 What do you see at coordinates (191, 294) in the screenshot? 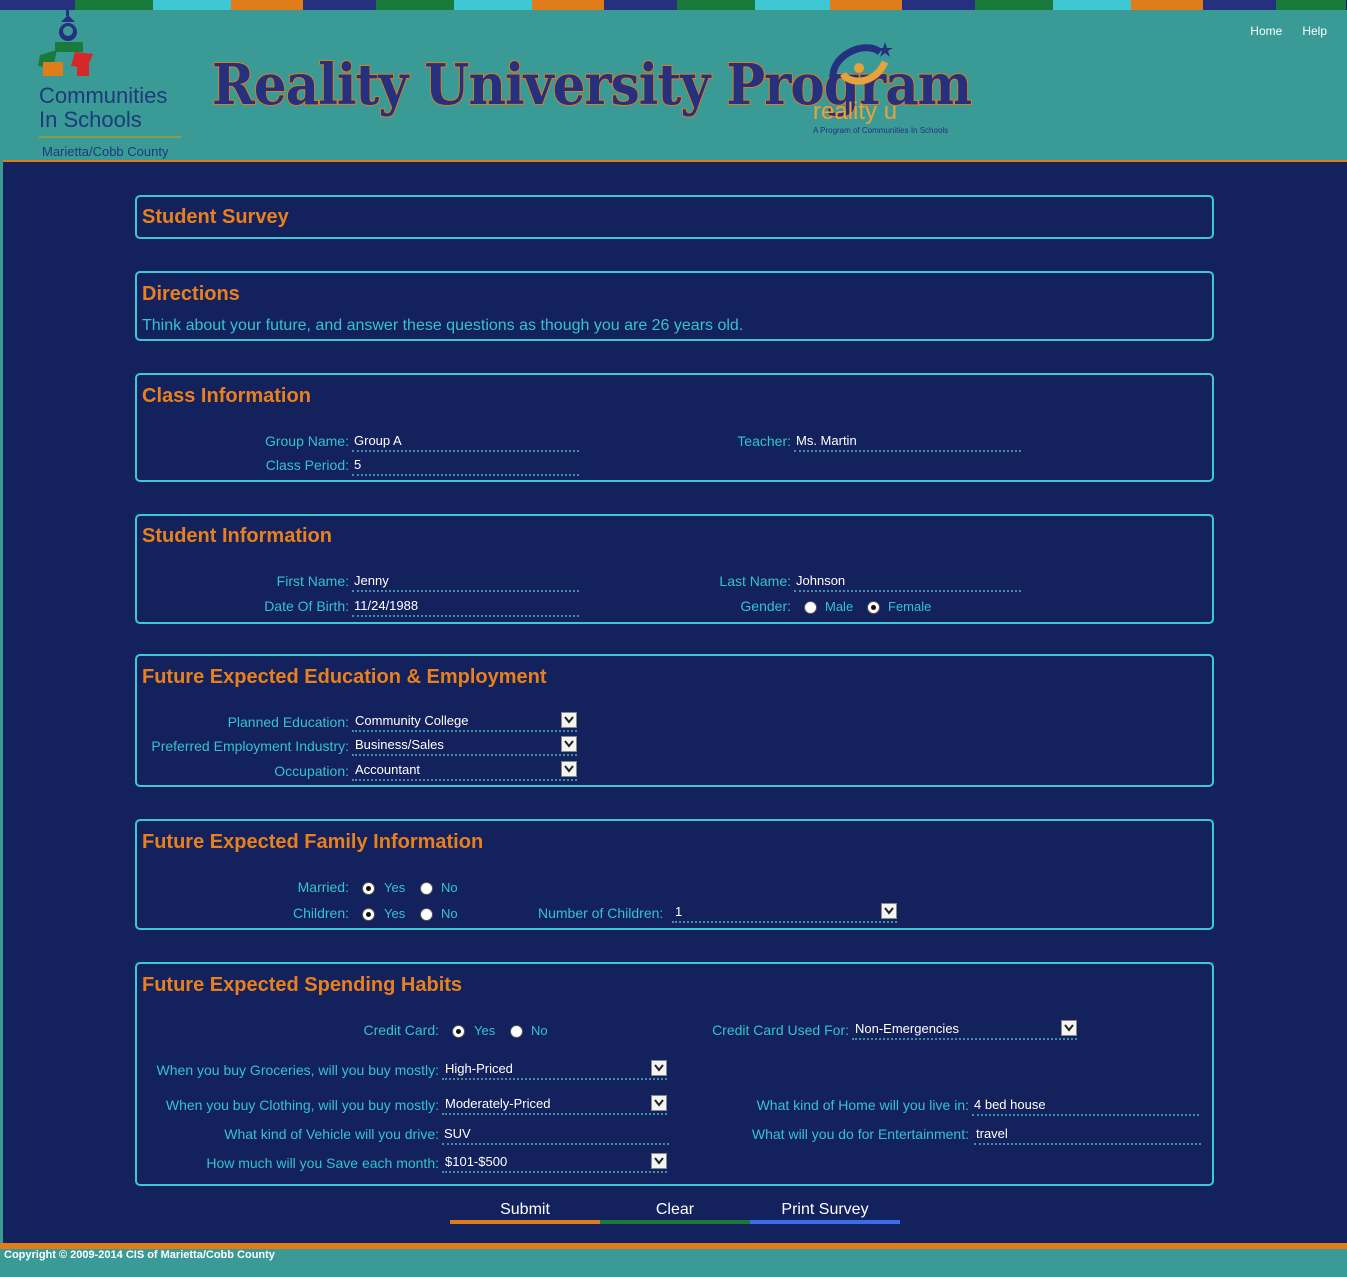
I see `directions-title: Directions` at bounding box center [191, 294].